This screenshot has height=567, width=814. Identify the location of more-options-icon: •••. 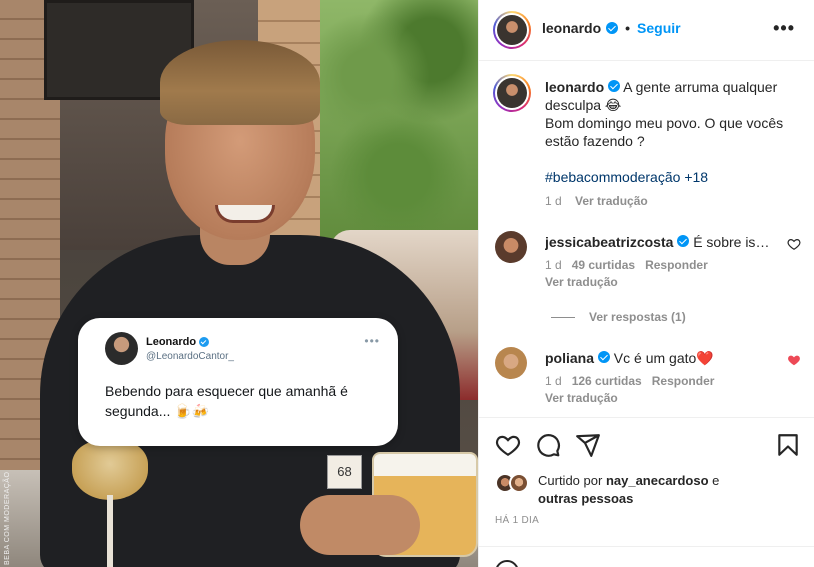
(784, 28).